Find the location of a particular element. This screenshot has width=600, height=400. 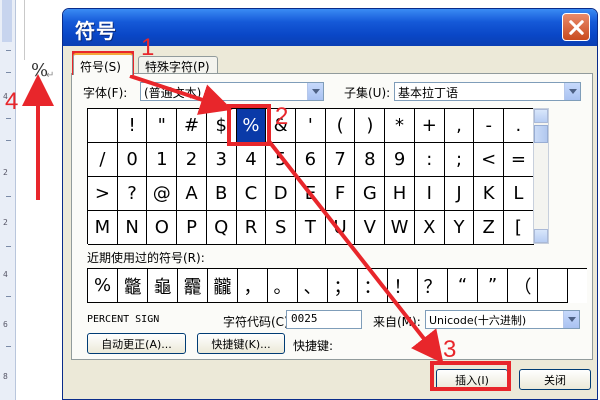

symbol-cell: ! is located at coordinates (132, 126).